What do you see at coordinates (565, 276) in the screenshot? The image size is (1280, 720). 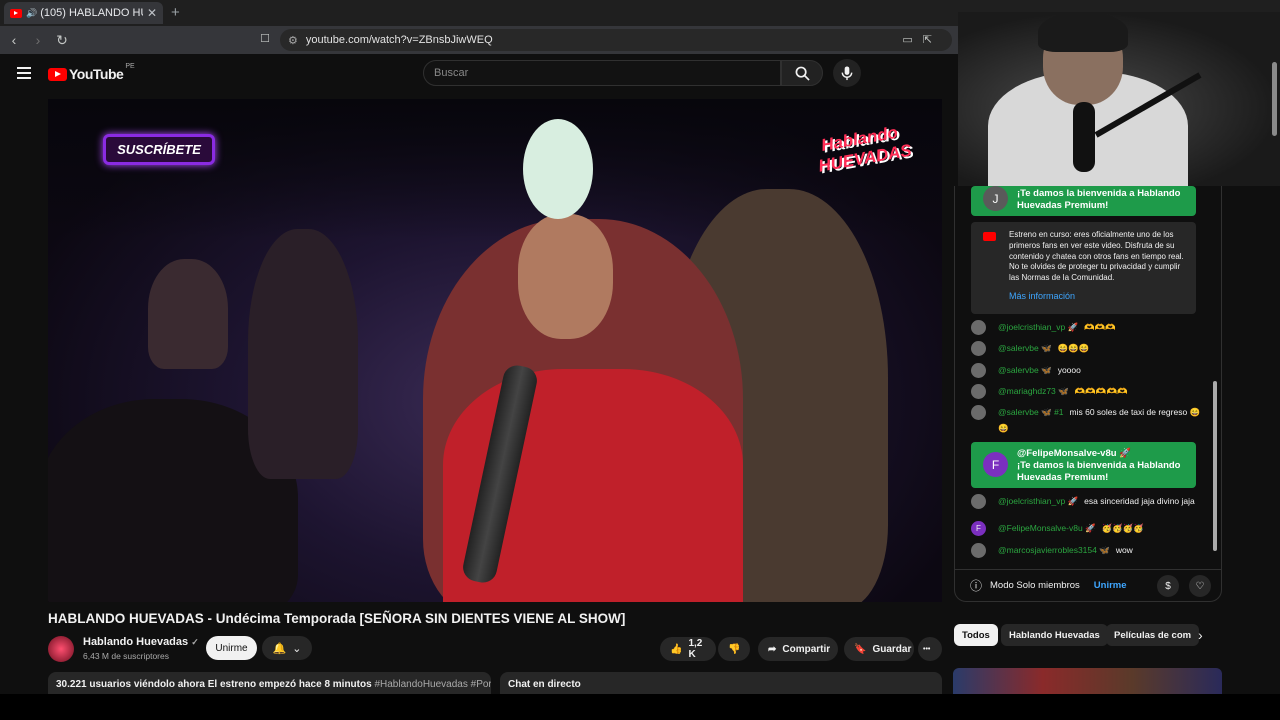 I see `woman-face` at bounding box center [565, 276].